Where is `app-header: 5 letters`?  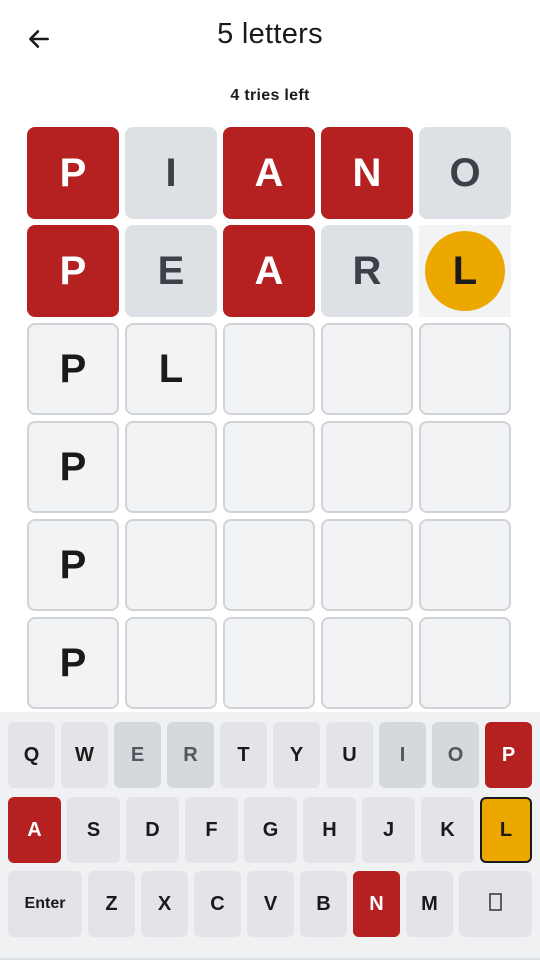 app-header: 5 letters is located at coordinates (270, 38).